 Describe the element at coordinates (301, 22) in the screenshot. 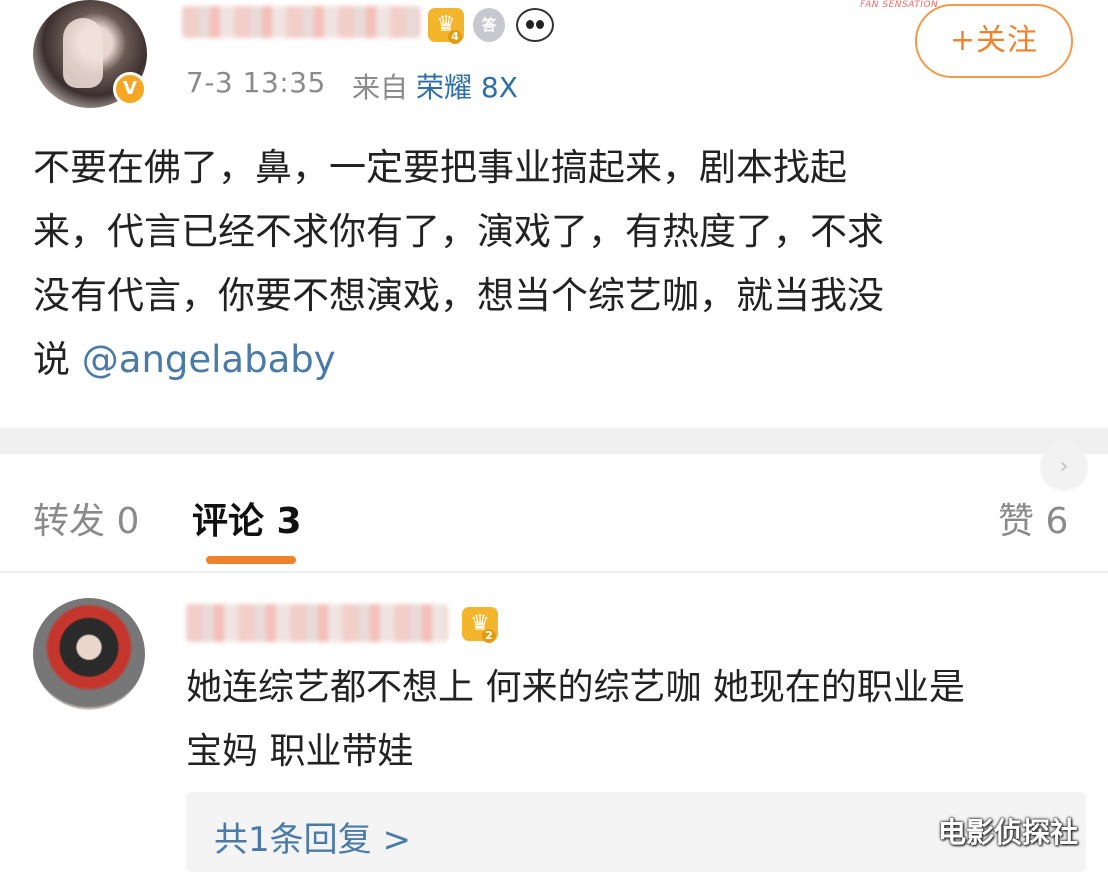

I see `post-author-name-blurred` at that location.